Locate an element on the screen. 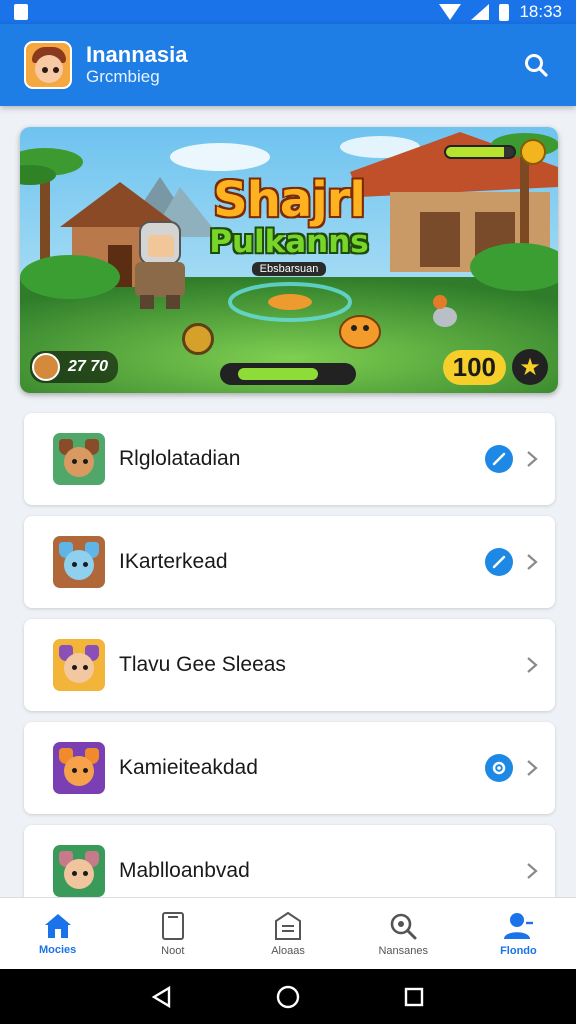 Image resolution: width=576 pixels, height=1024 pixels. nav-tab-tablet: Noot is located at coordinates (172, 933).